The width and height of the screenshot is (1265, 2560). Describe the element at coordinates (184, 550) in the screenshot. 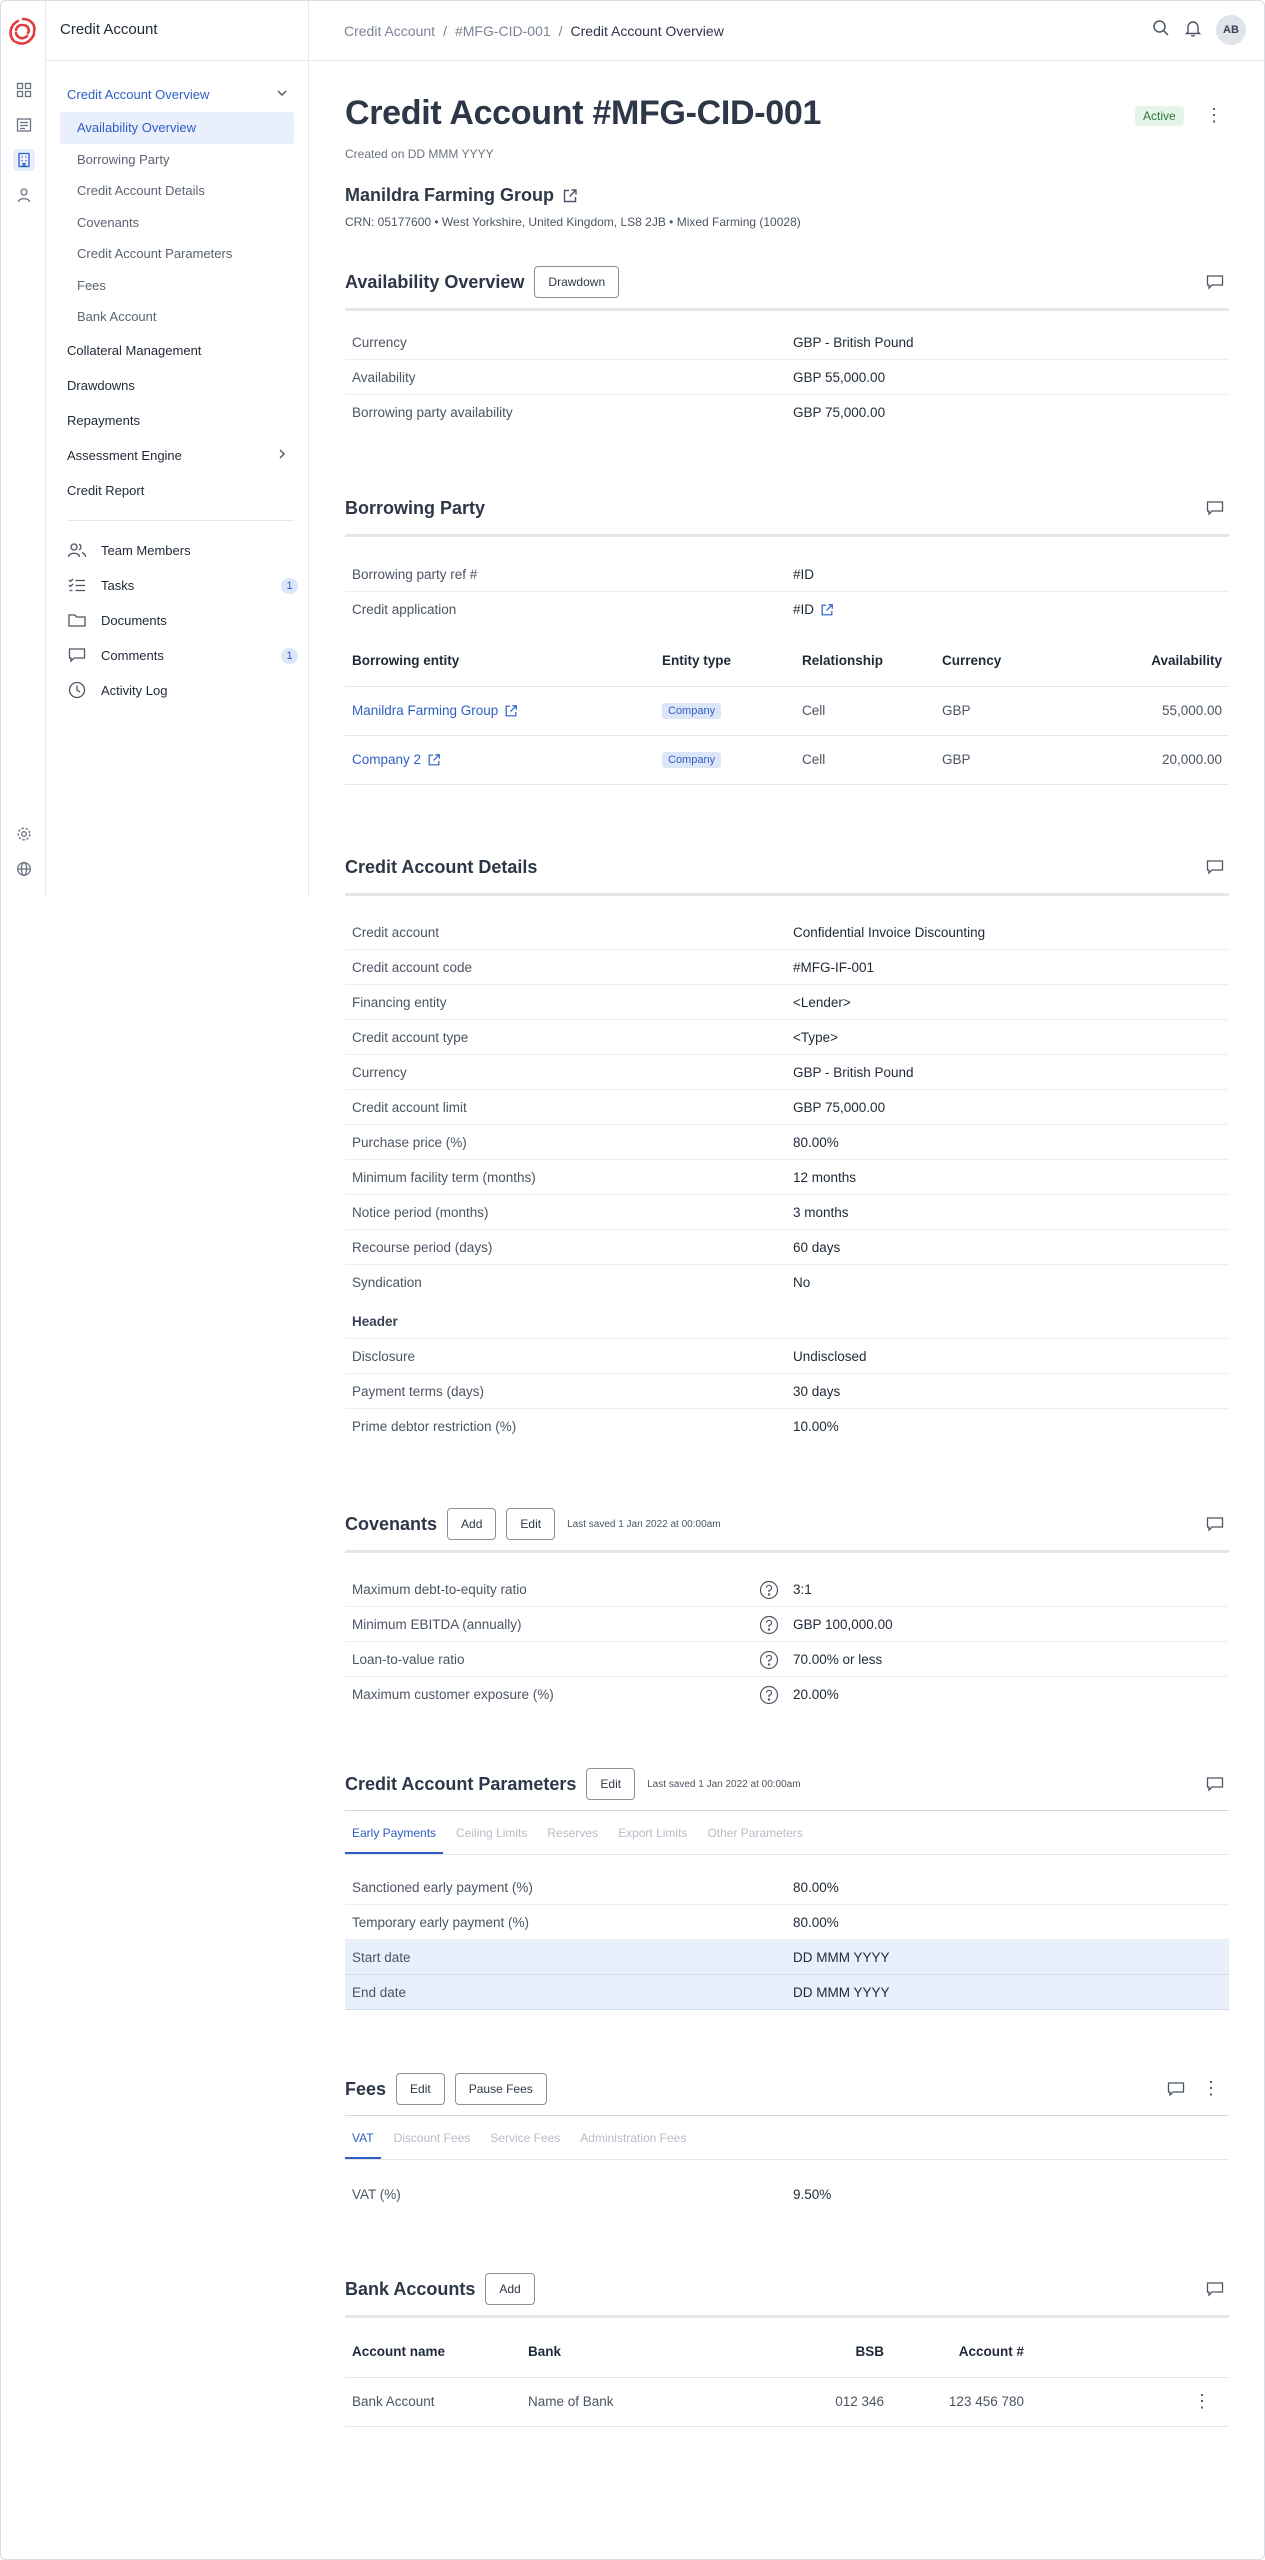

I see `sidebar-item-team-members: Team Members` at that location.